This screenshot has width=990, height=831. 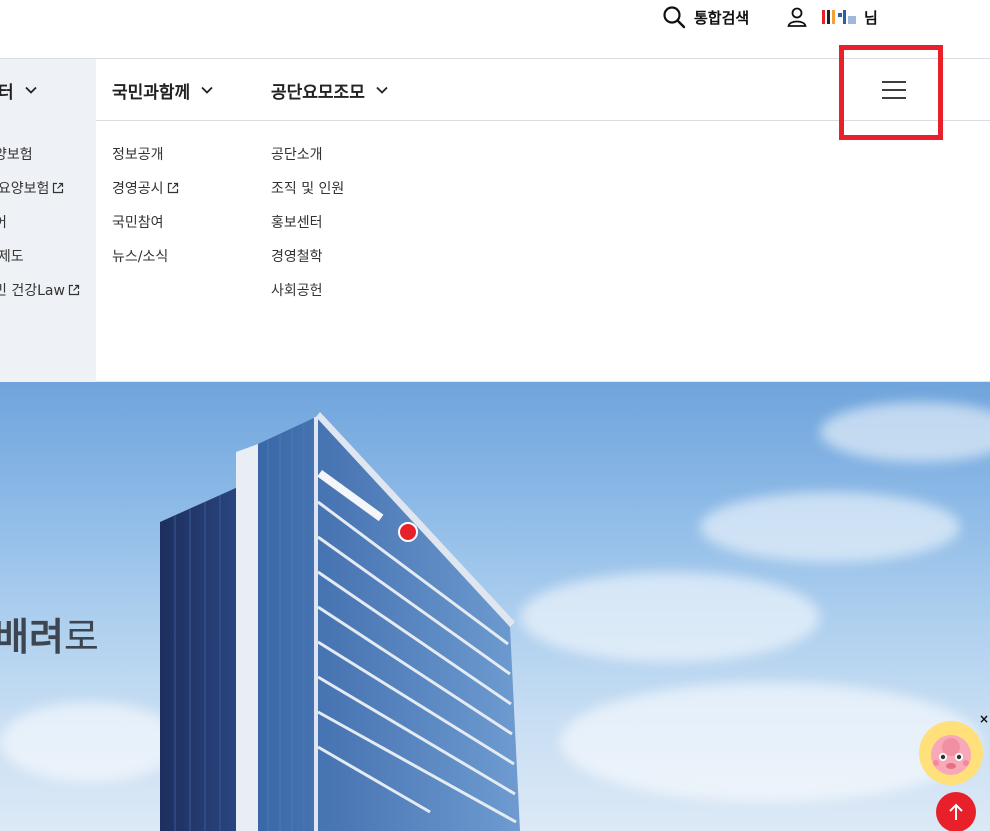 I want to click on submenu-item: l제도, so click(x=12, y=256).